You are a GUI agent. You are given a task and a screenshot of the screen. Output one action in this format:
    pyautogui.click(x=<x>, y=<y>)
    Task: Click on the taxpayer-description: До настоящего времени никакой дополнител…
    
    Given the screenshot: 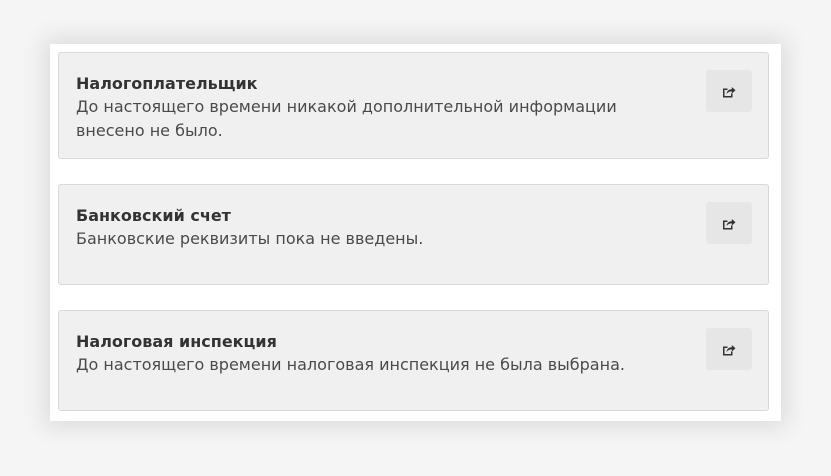 What is the action you would take?
    pyautogui.click(x=346, y=118)
    